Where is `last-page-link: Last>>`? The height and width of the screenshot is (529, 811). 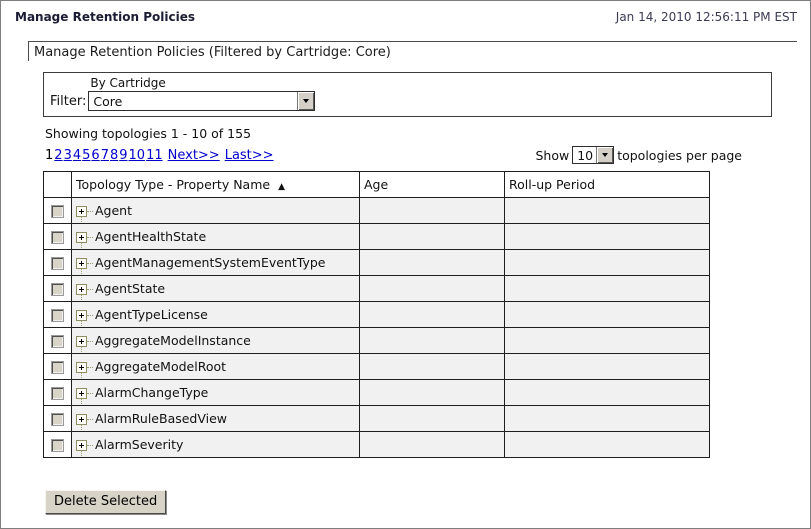
last-page-link: Last>> is located at coordinates (249, 155).